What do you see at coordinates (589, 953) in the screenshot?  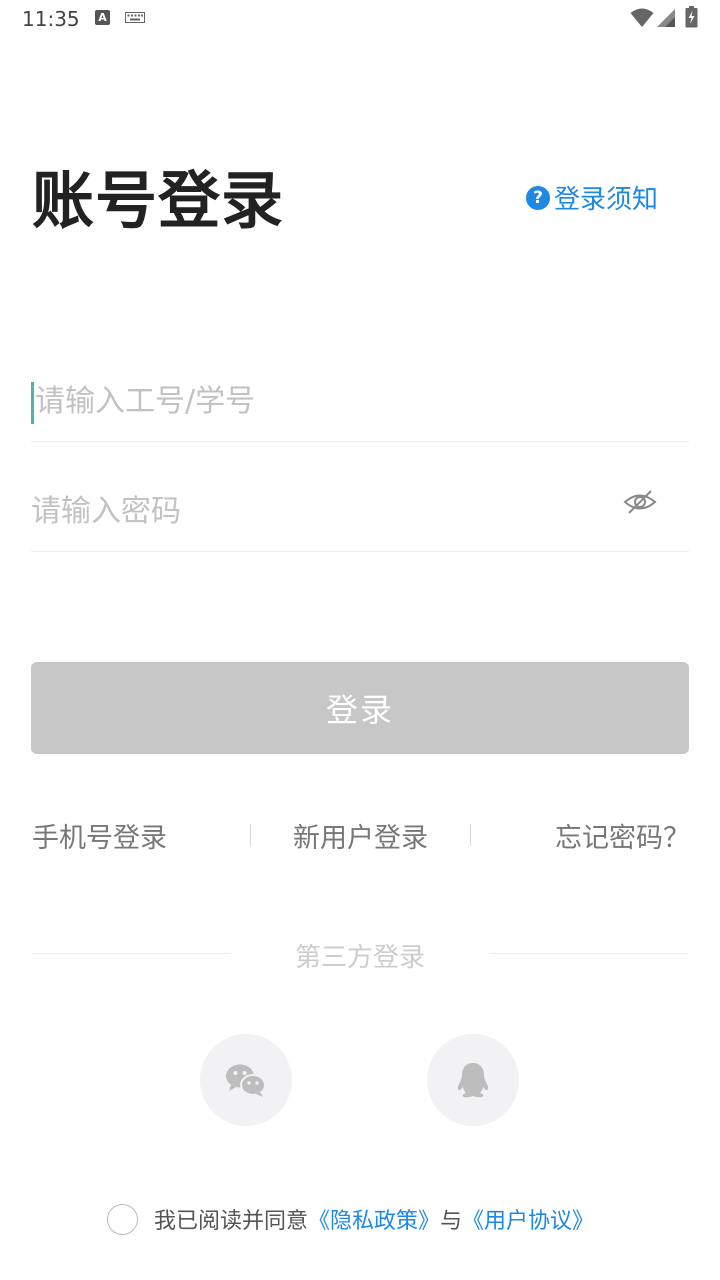 I see `divider-line-right` at bounding box center [589, 953].